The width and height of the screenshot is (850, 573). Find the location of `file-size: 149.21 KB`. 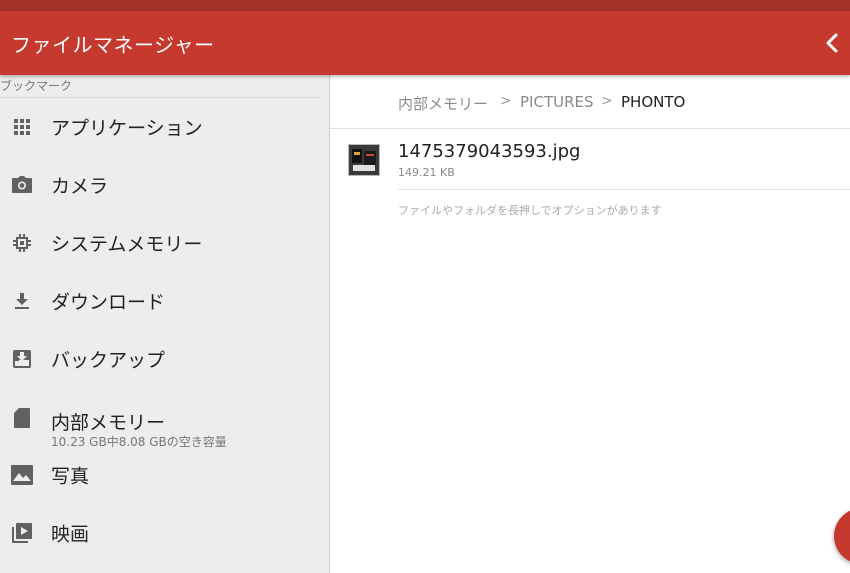

file-size: 149.21 KB is located at coordinates (426, 172).